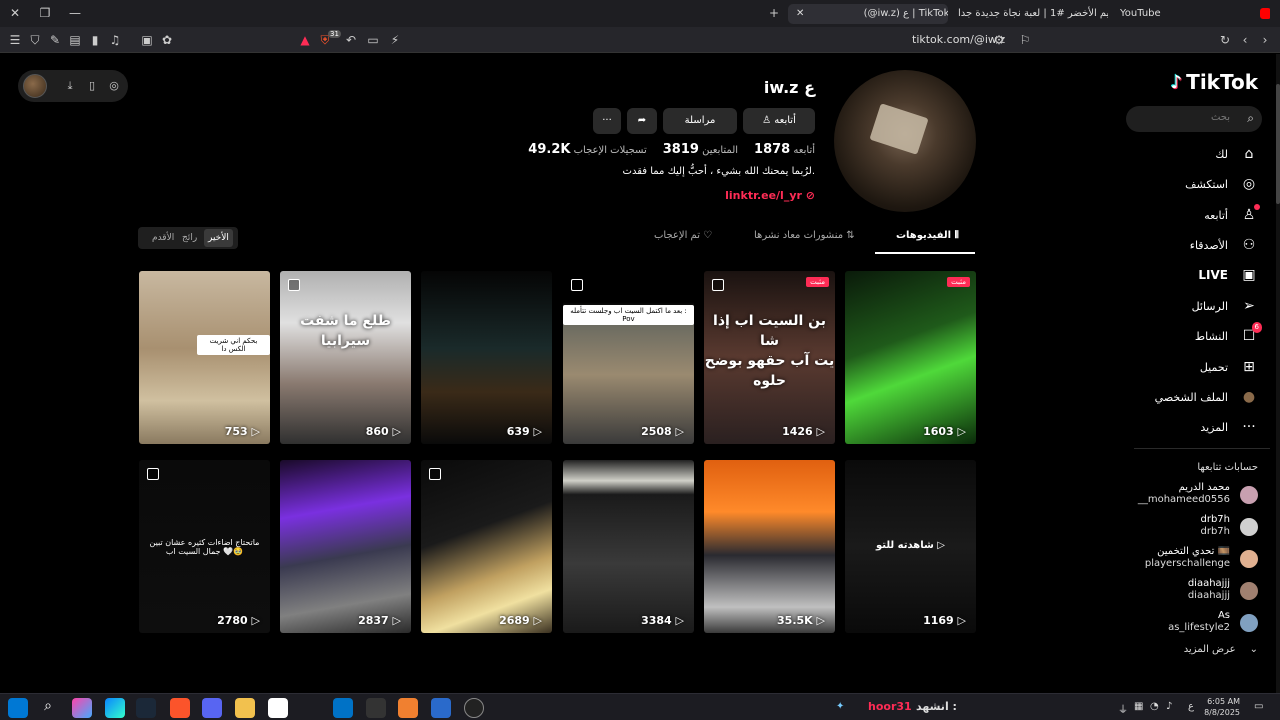  Describe the element at coordinates (351, 40) in the screenshot. I see `undo-icon: ↶` at that location.